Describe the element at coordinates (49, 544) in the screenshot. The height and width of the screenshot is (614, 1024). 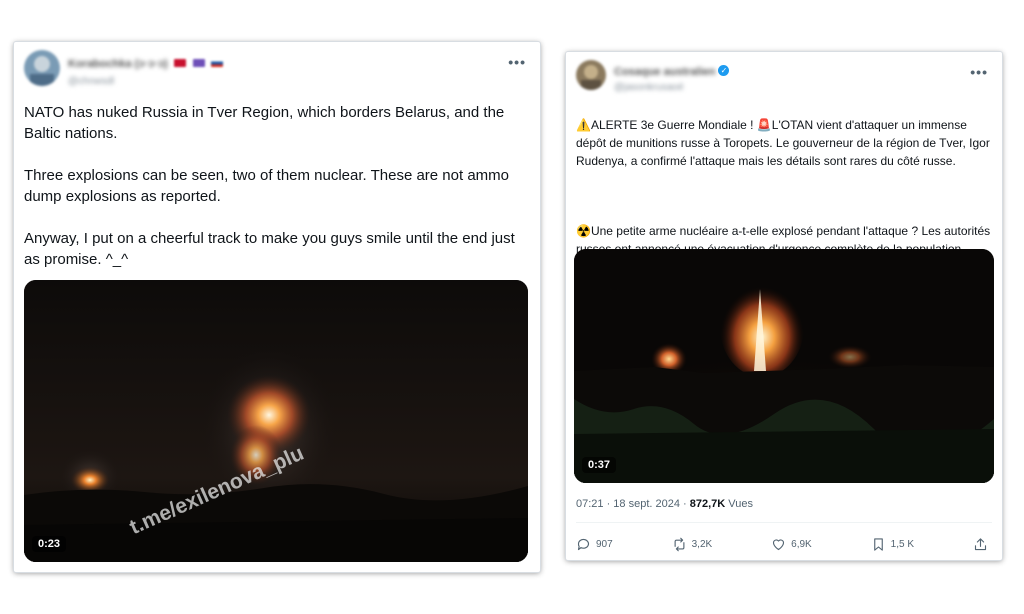
I see `video-duration: 0:23` at that location.